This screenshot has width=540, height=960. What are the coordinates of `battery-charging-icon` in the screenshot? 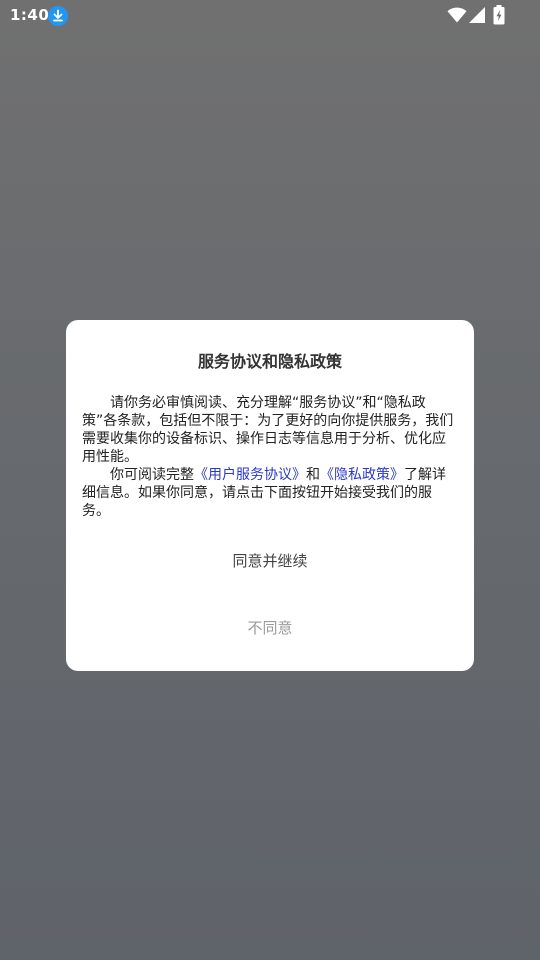 It's located at (499, 15).